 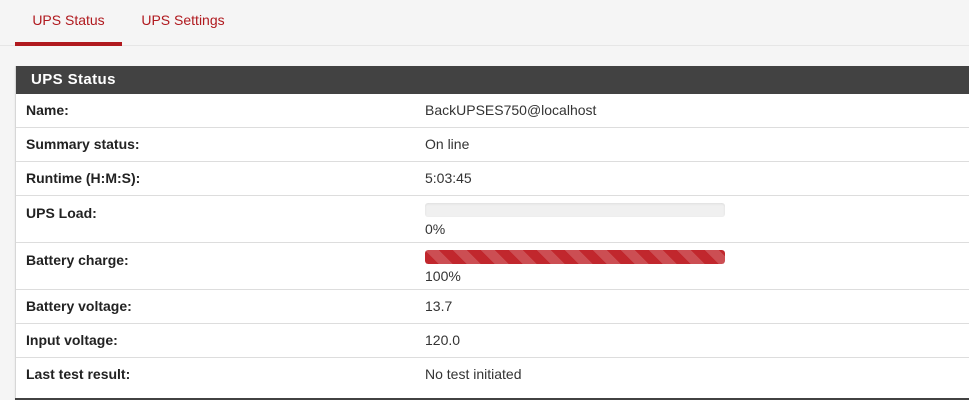 What do you see at coordinates (511, 110) in the screenshot?
I see `row-value-name: BackUPSES750@localhost` at bounding box center [511, 110].